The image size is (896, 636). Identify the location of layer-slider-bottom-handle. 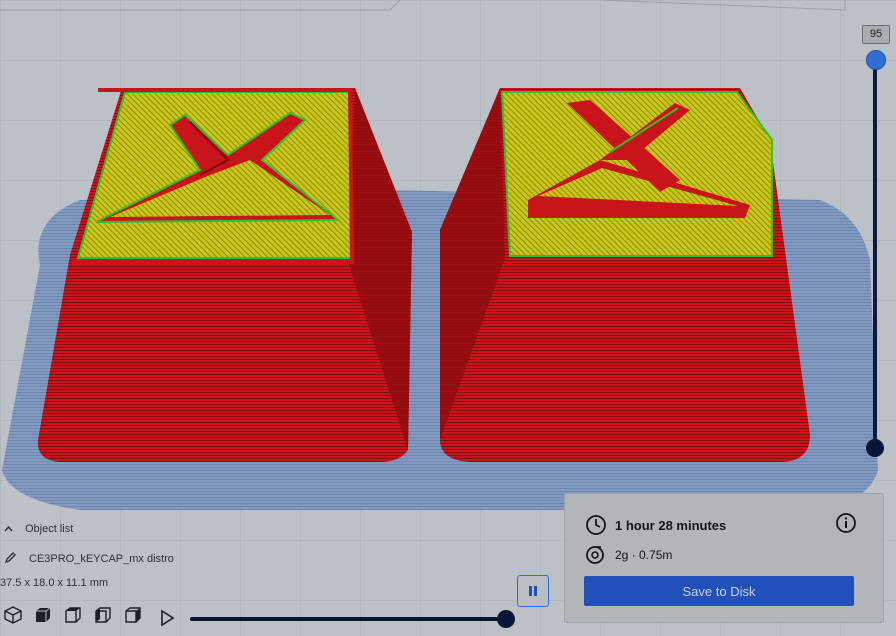
(875, 448).